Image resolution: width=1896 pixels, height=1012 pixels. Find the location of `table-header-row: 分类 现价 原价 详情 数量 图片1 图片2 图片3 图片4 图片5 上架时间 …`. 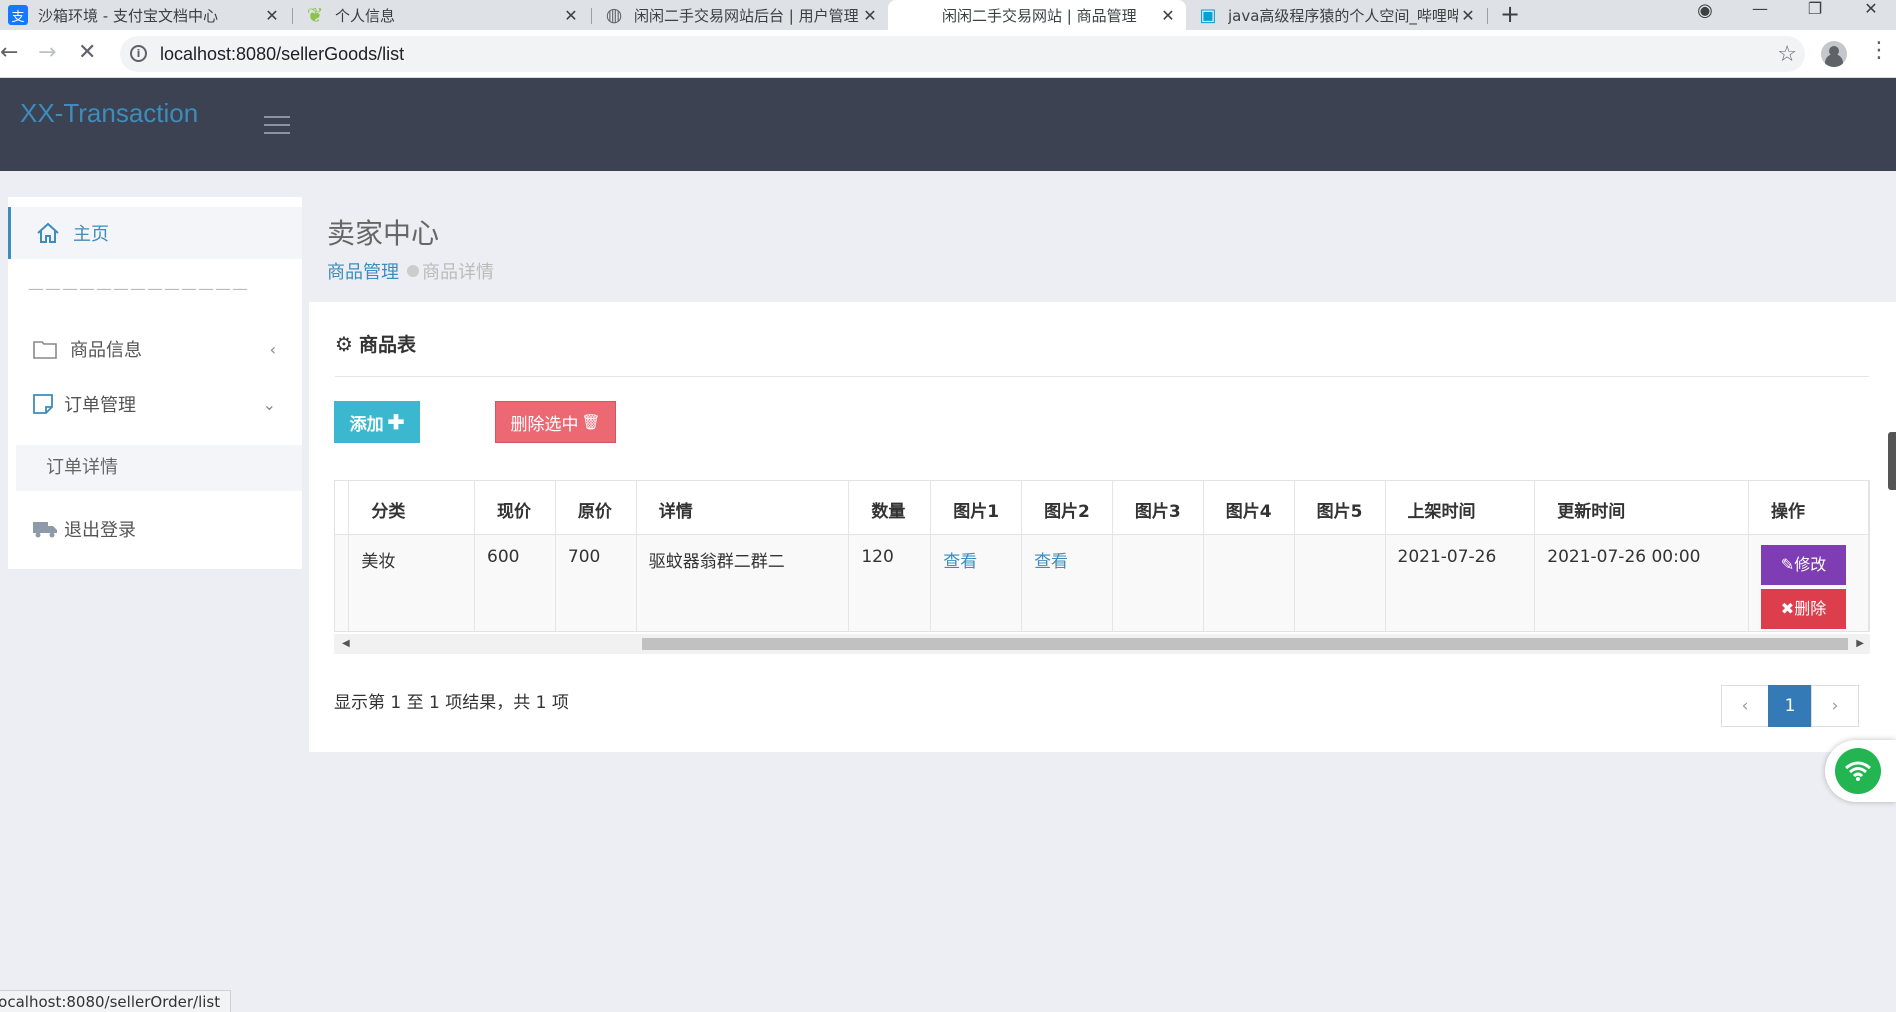

table-header-row: 分类 现价 原价 详情 数量 图片1 图片2 图片3 图片4 图片5 上架时间 … is located at coordinates (1102, 508).